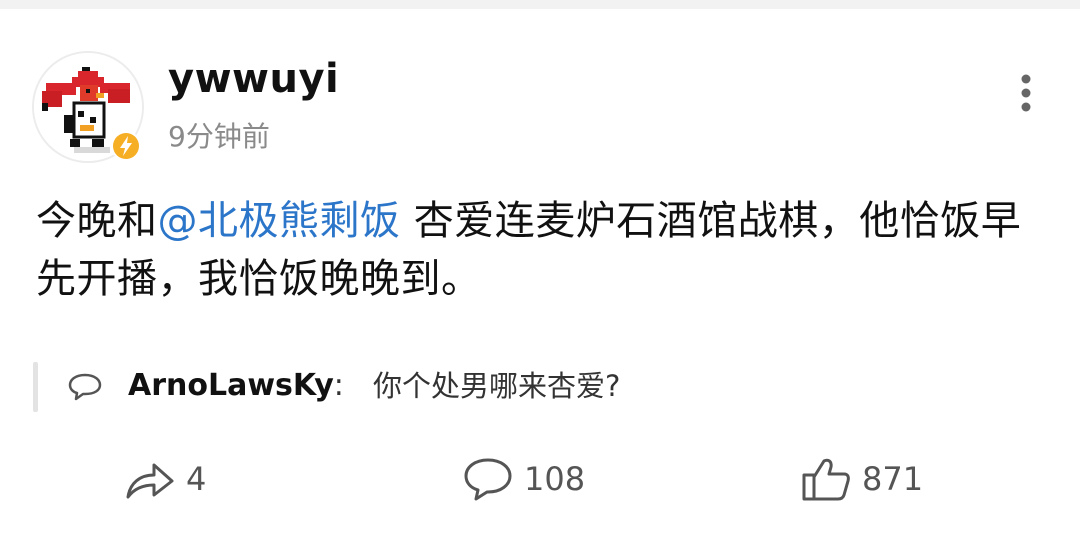 Image resolution: width=1080 pixels, height=538 pixels. Describe the element at coordinates (555, 479) in the screenshot. I see `comments-count: 108` at that location.